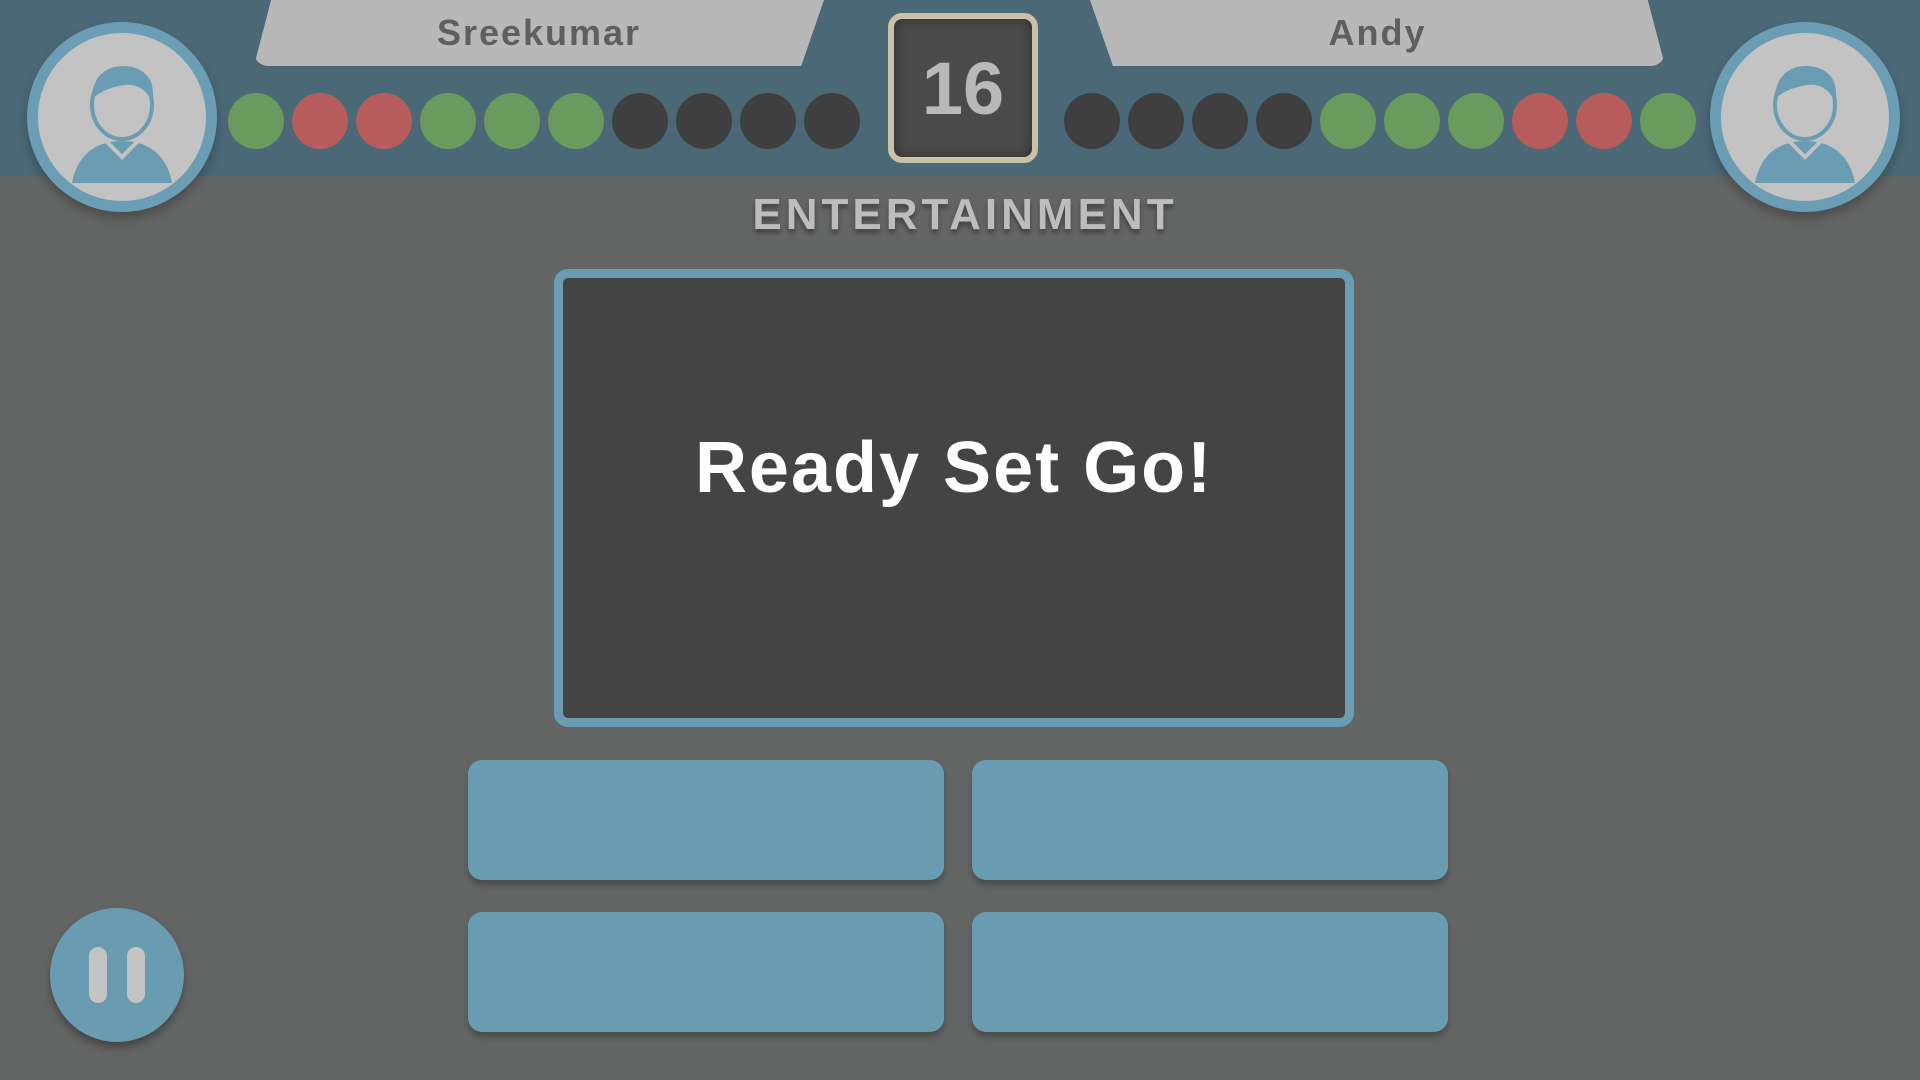 This screenshot has width=1920, height=1080. What do you see at coordinates (1380, 121) in the screenshot?
I see `progress-dots-right` at bounding box center [1380, 121].